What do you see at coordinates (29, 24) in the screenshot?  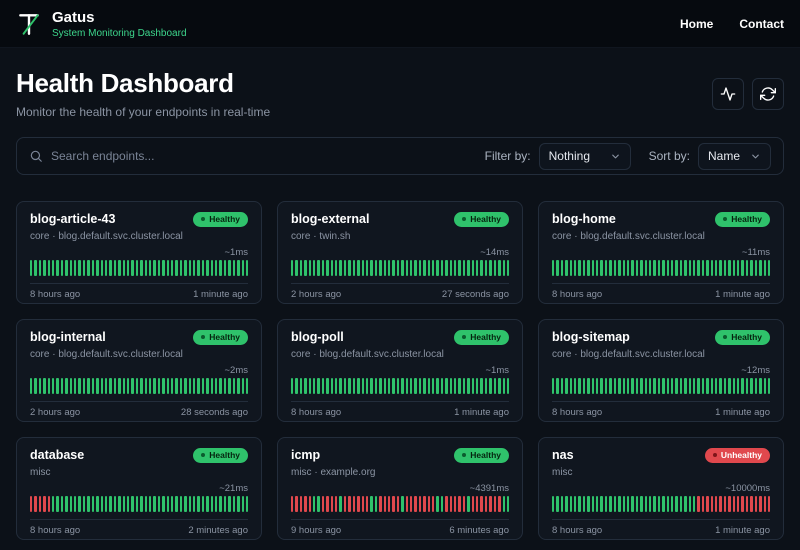 I see `gatus-logo` at bounding box center [29, 24].